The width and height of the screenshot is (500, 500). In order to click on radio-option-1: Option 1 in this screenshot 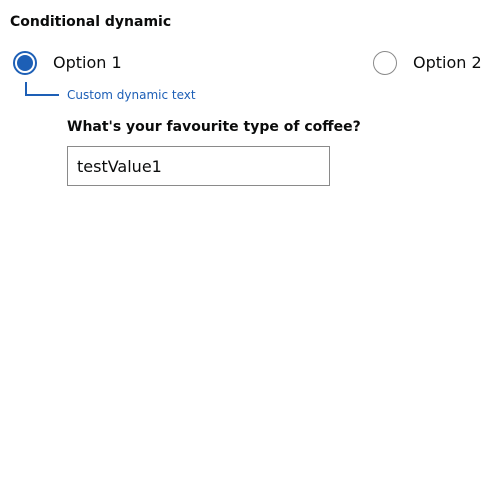, I will do `click(67, 63)`.